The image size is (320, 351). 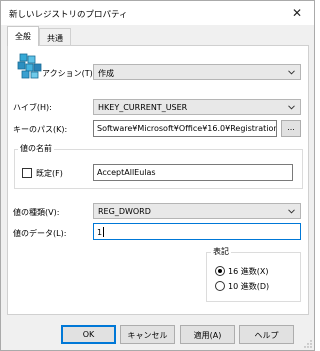 What do you see at coordinates (266, 334) in the screenshot?
I see `help-button: ヘルプ` at bounding box center [266, 334].